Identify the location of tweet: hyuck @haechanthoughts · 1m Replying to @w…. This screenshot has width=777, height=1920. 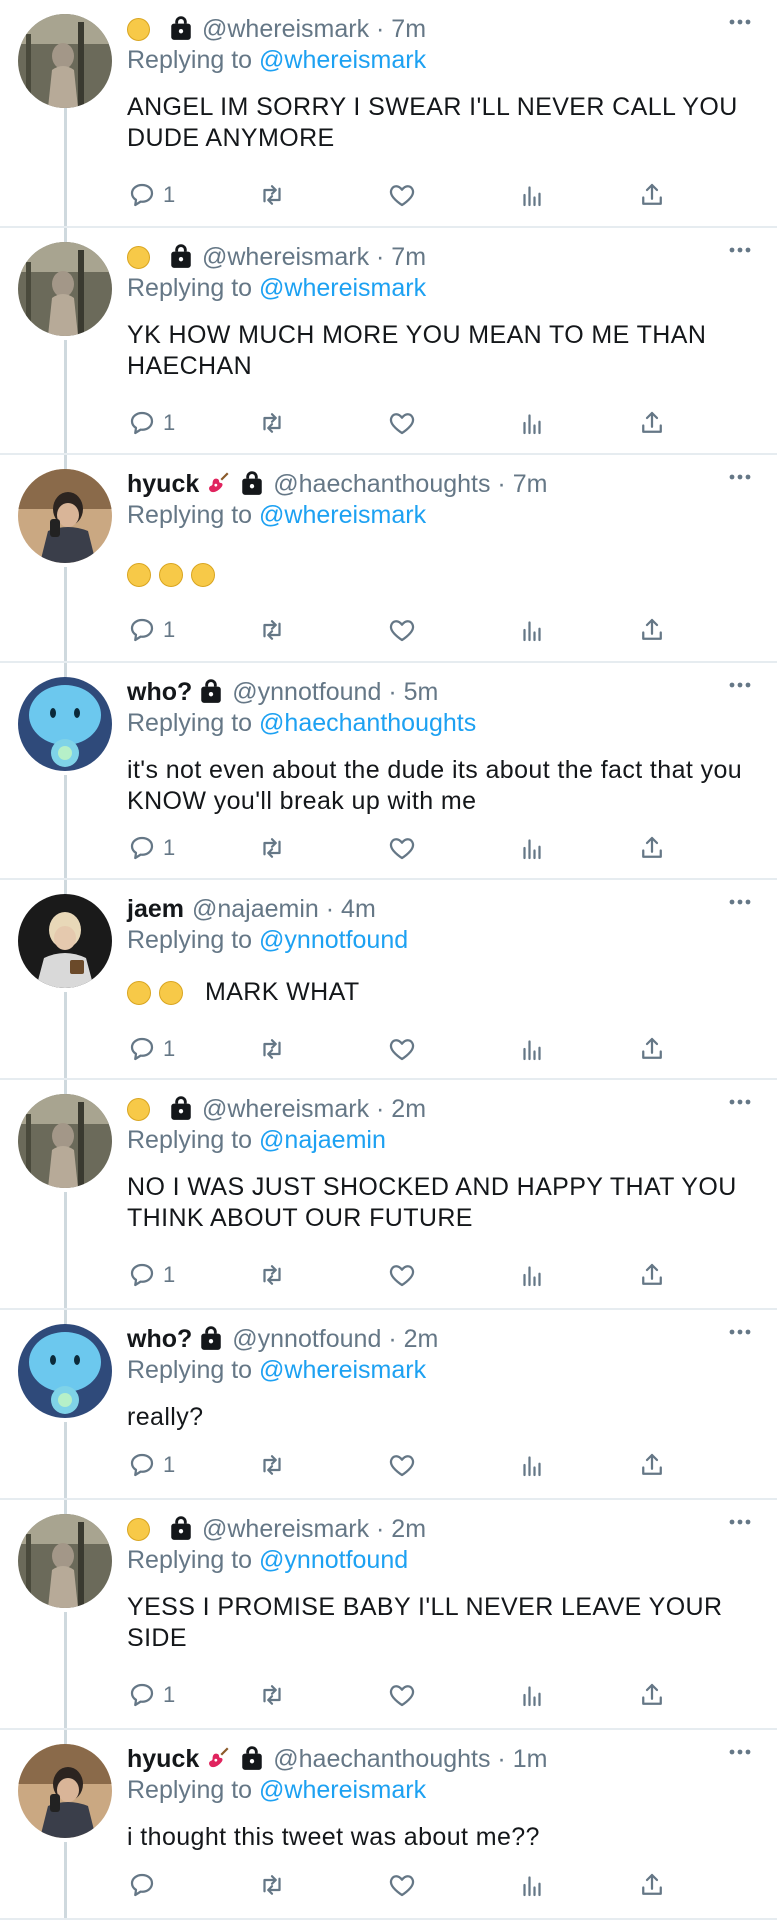
(388, 1825).